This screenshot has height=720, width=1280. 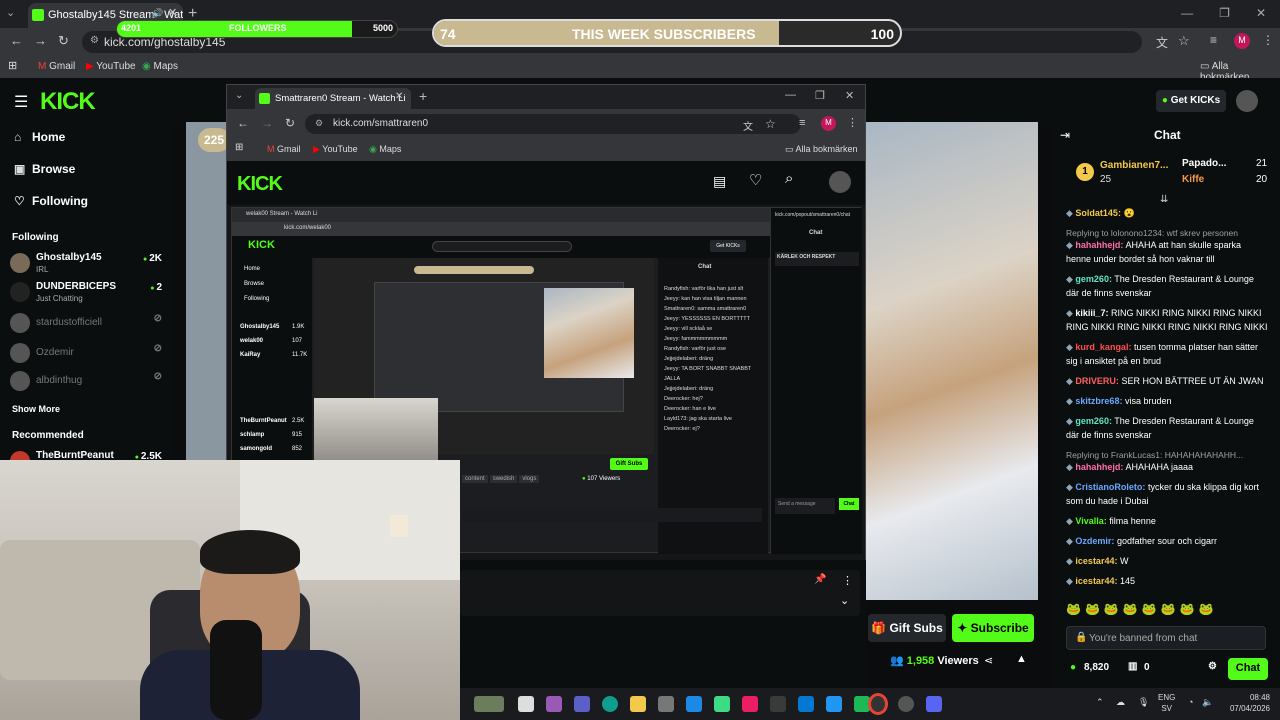 What do you see at coordinates (934, 704) in the screenshot?
I see `discord-icon` at bounding box center [934, 704].